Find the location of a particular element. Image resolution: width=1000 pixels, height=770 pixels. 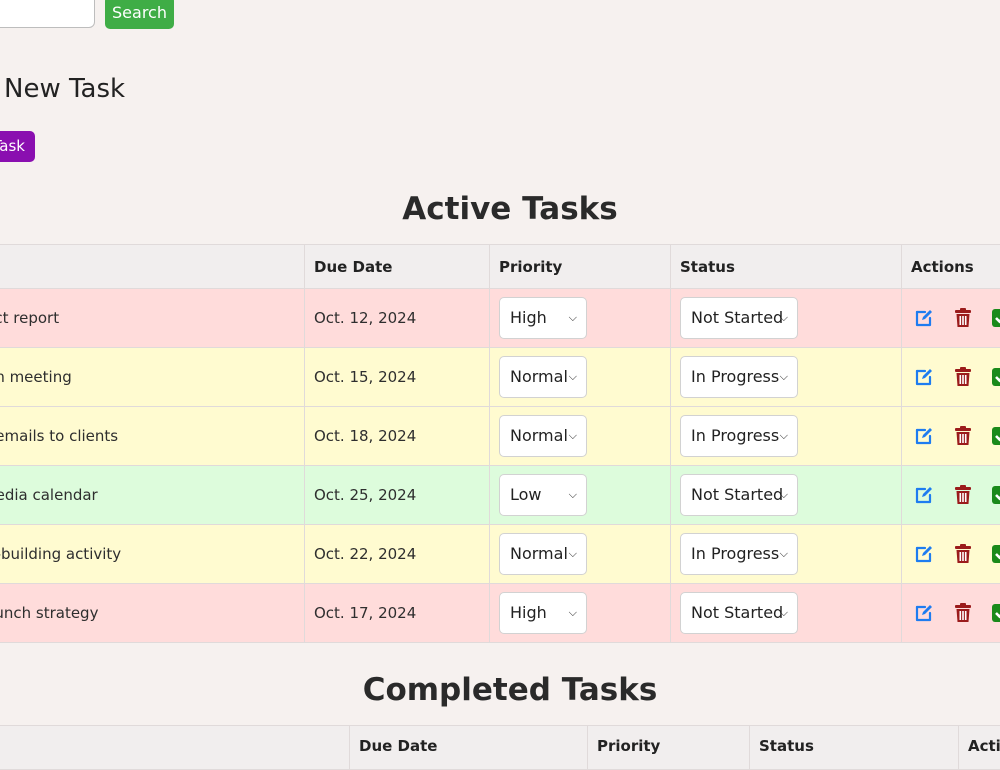

completed-tasks-table: Due Date Priority Status Actio is located at coordinates (500, 747).